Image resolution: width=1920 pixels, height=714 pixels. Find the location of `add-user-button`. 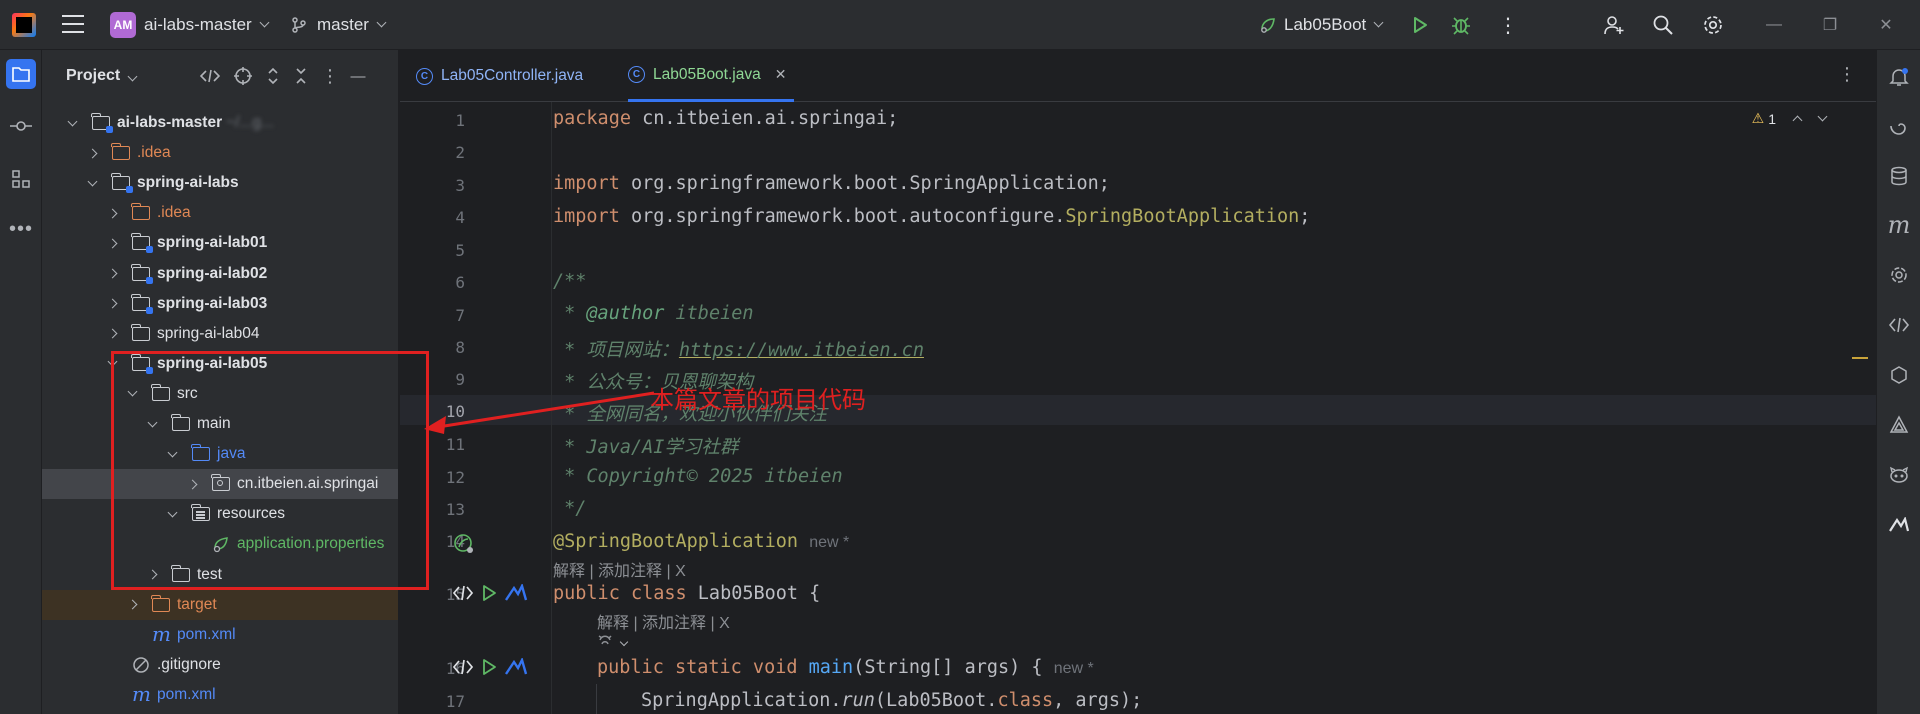

add-user-button is located at coordinates (1614, 25).